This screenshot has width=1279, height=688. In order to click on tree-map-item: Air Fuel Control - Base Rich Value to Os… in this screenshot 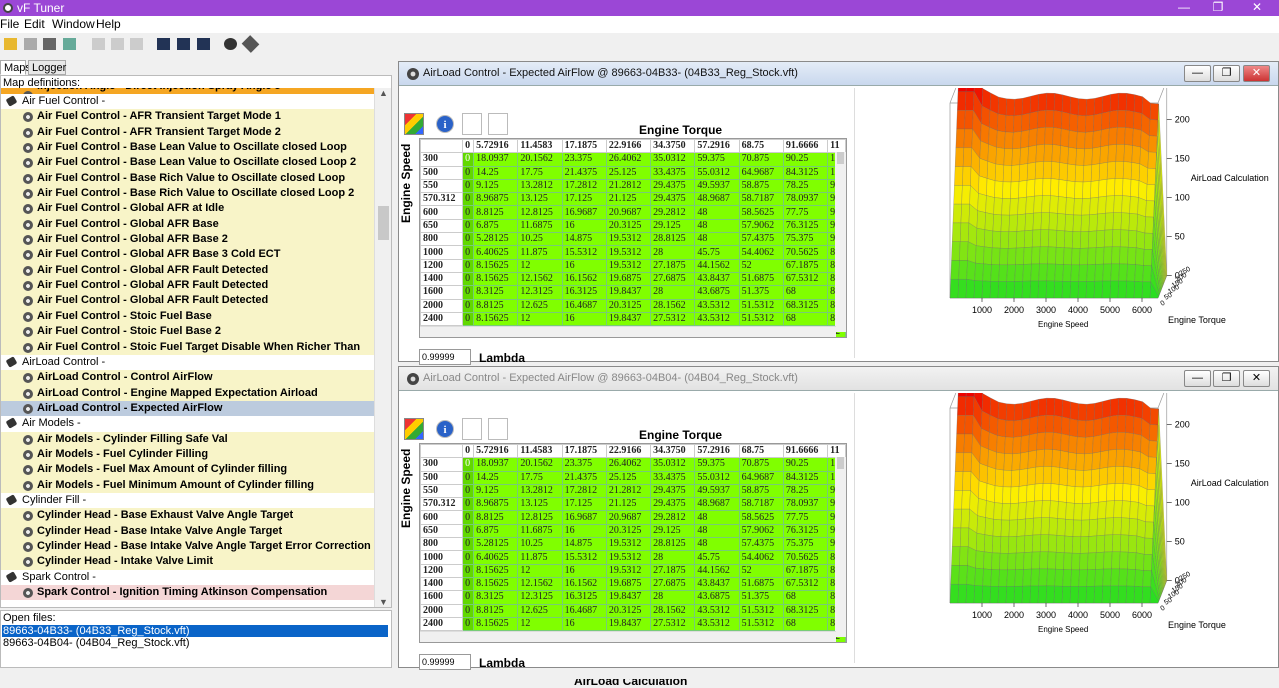, I will do `click(188, 178)`.